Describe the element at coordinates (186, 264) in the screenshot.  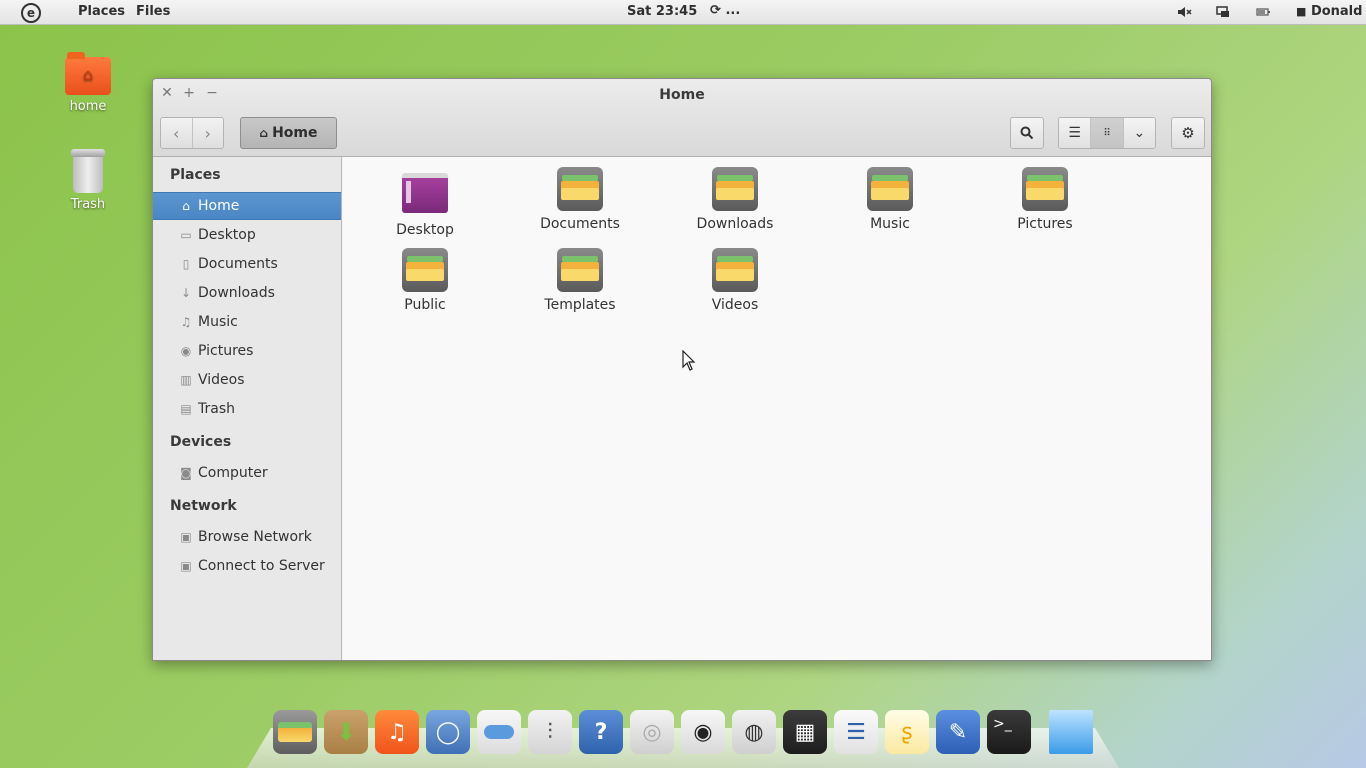
I see `document-icon: ▯` at that location.